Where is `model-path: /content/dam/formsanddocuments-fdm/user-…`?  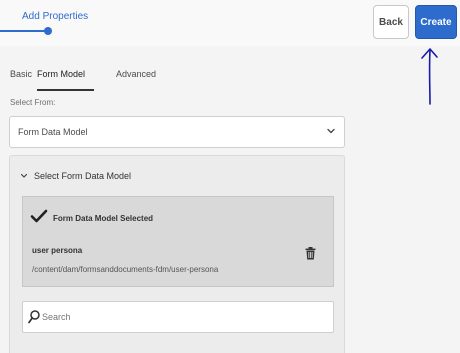
model-path: /content/dam/formsanddocuments-fdm/user-… is located at coordinates (125, 269).